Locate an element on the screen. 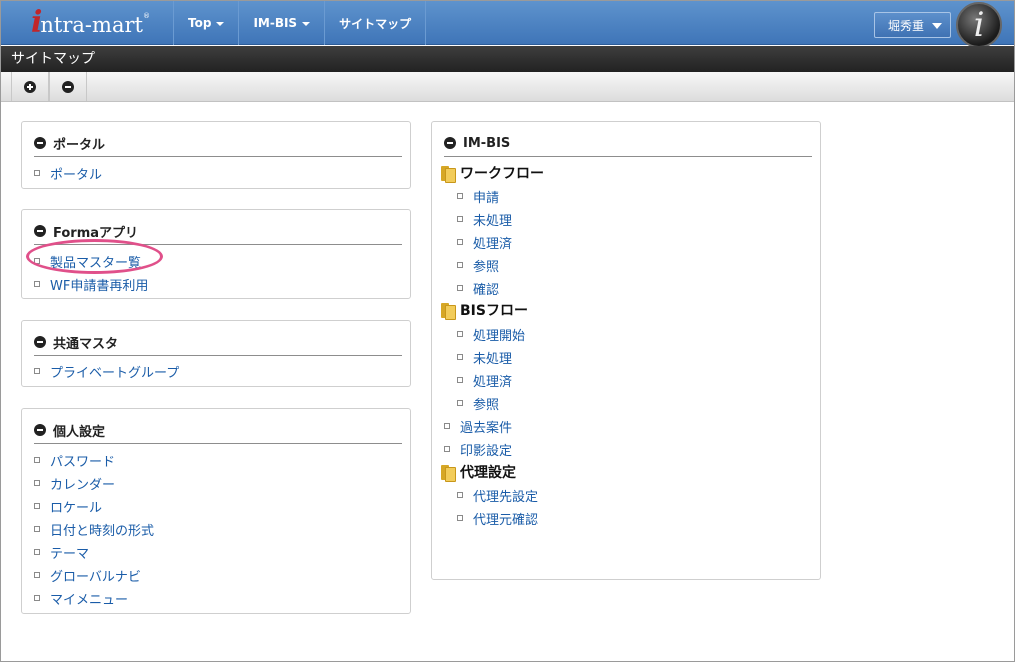 Image resolution: width=1015 pixels, height=662 pixels. sitemap-link-unprocessed: 未処理 is located at coordinates (484, 219).